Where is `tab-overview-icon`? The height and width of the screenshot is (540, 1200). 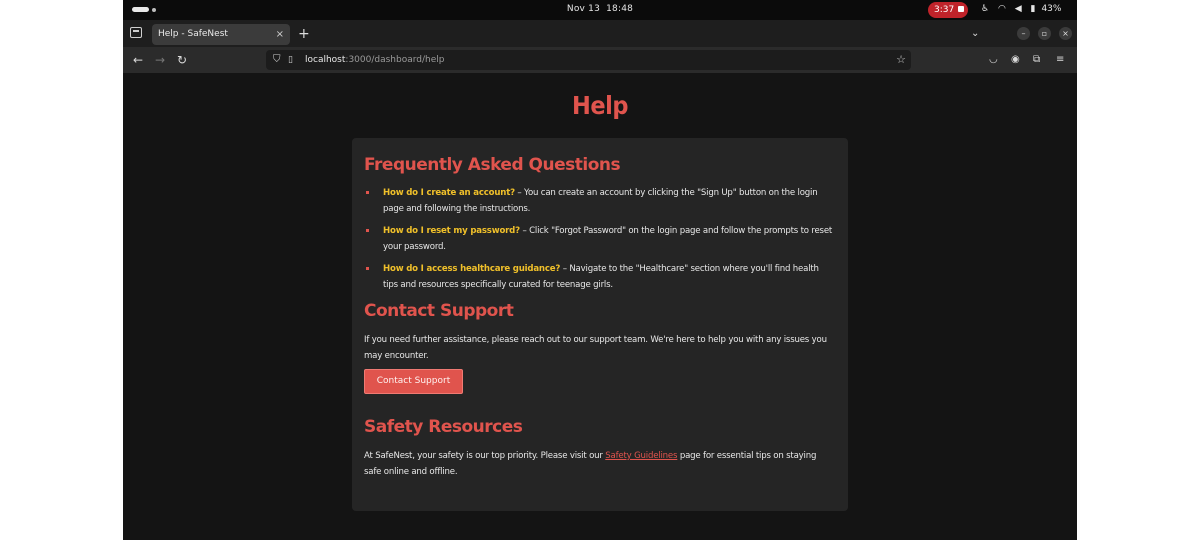 tab-overview-icon is located at coordinates (136, 32).